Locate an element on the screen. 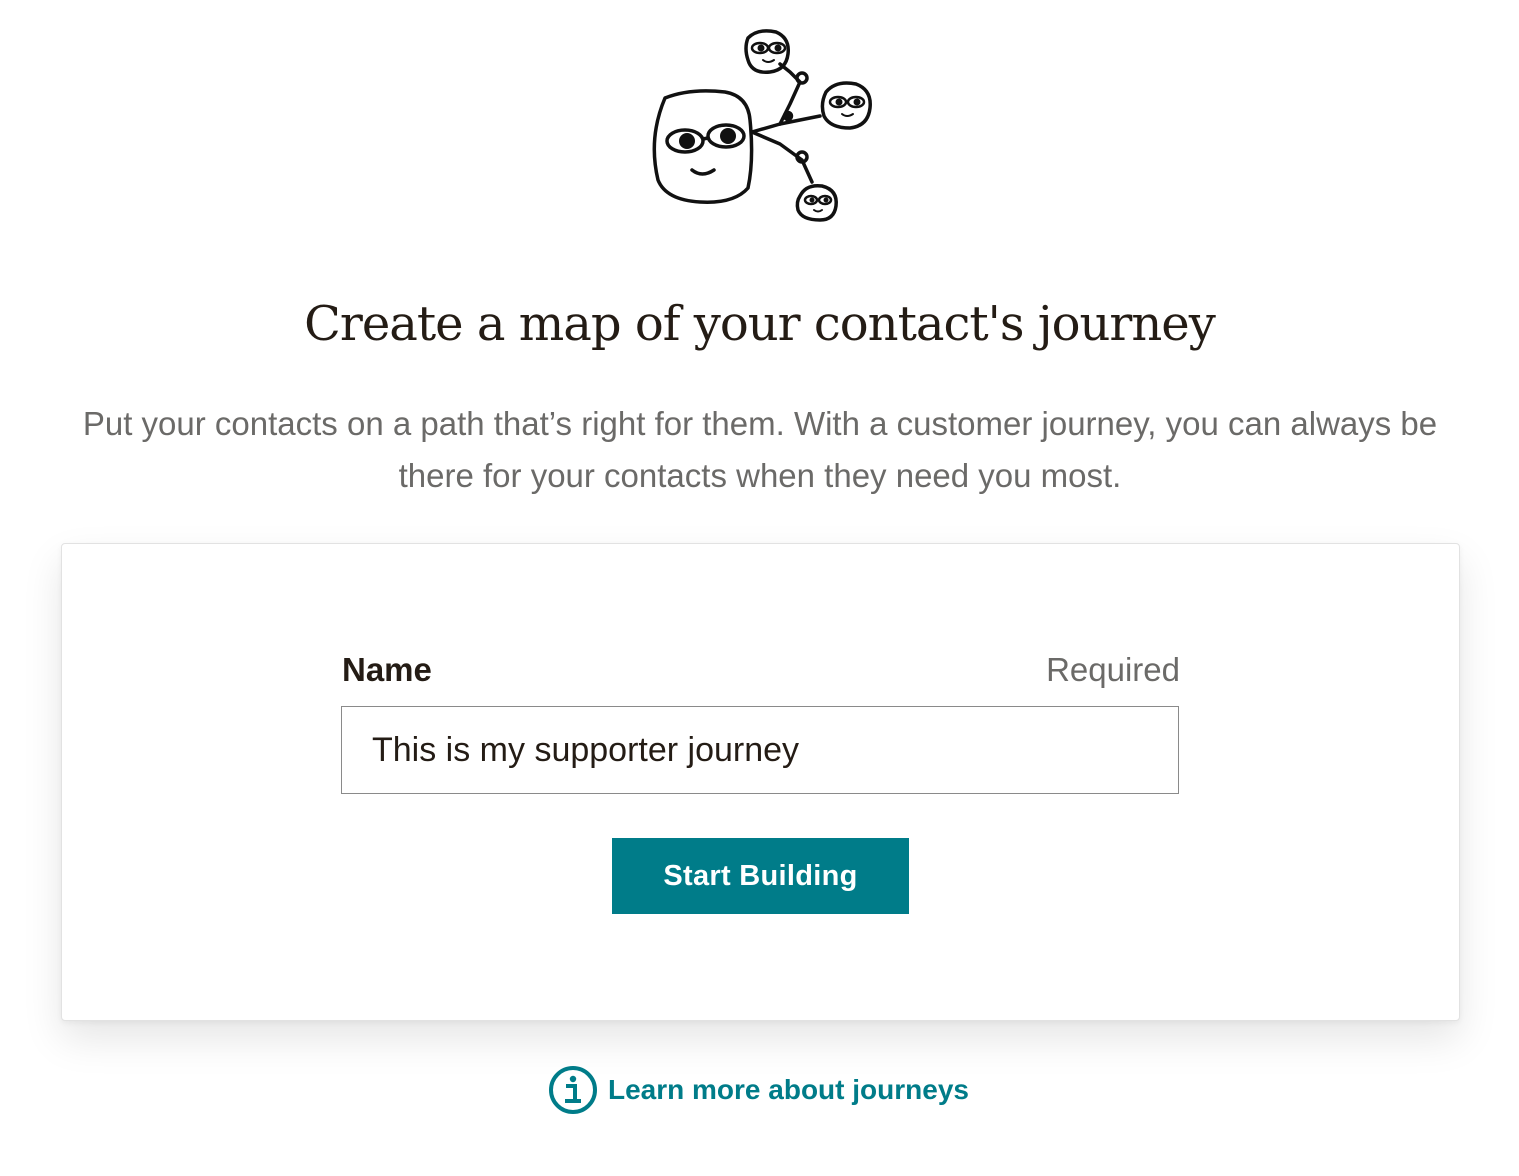  name-field-label-row: Name Required is located at coordinates (761, 670).